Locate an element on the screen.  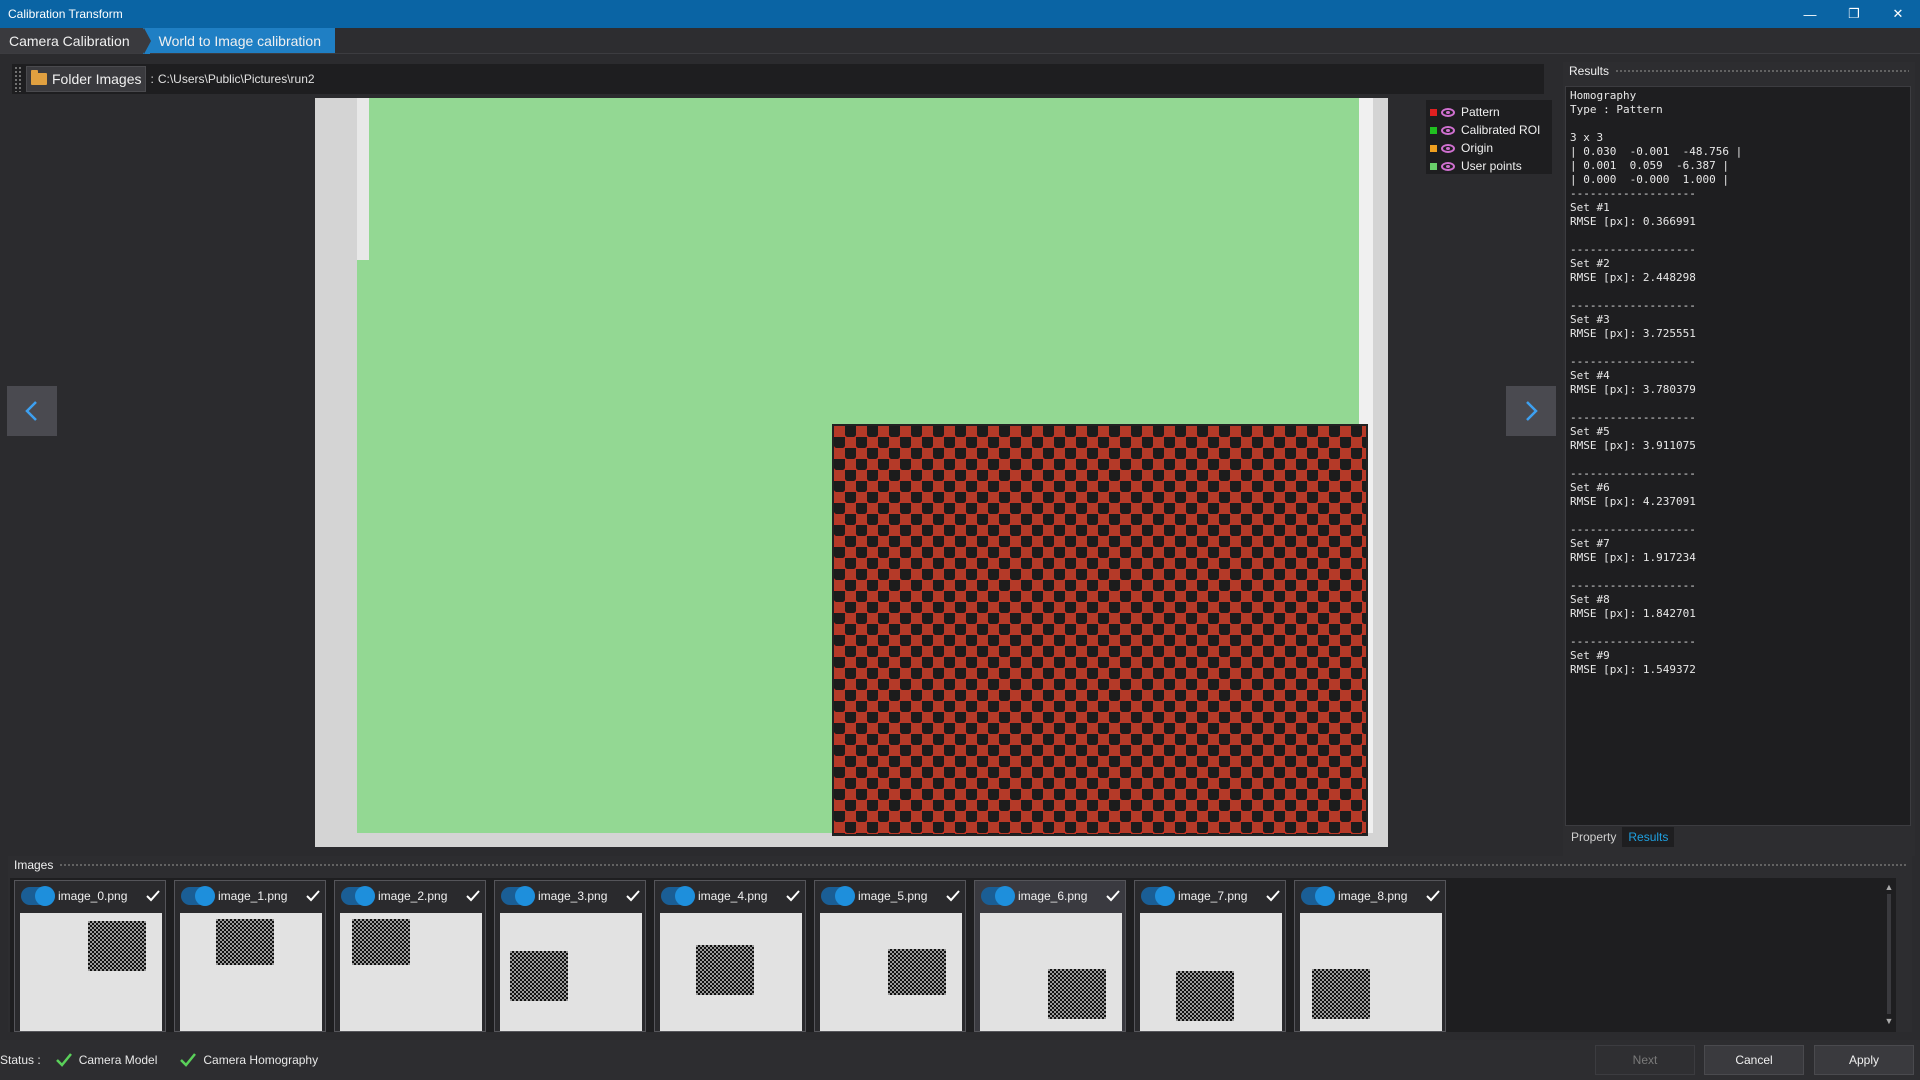
status-item-label: Camera Model is located at coordinates (118, 1060).